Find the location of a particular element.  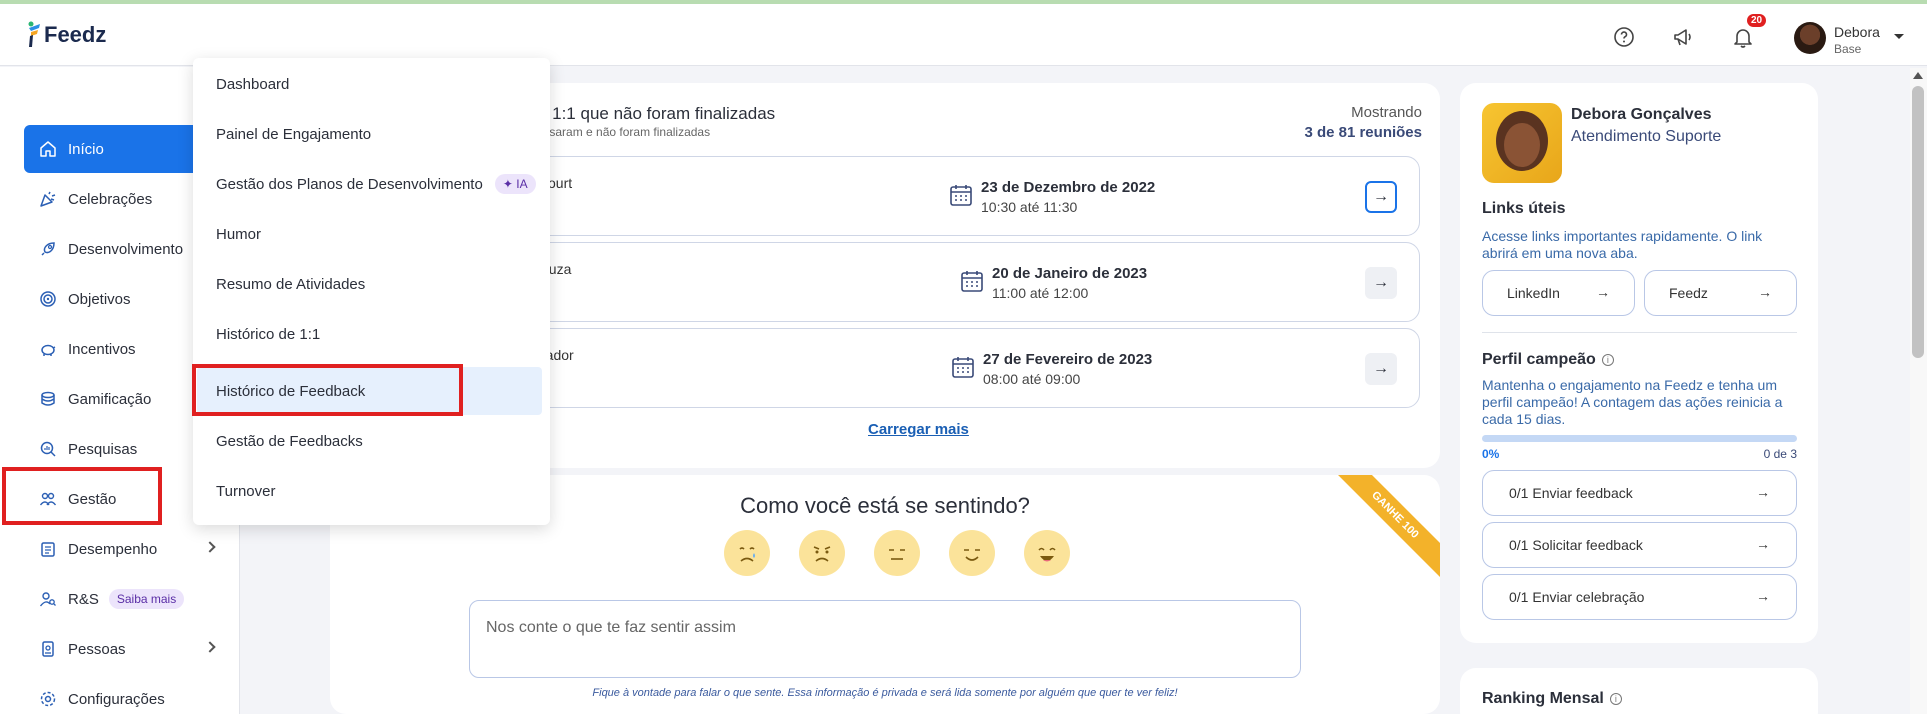

sidebar-item-label: Configurações is located at coordinates (116, 699).